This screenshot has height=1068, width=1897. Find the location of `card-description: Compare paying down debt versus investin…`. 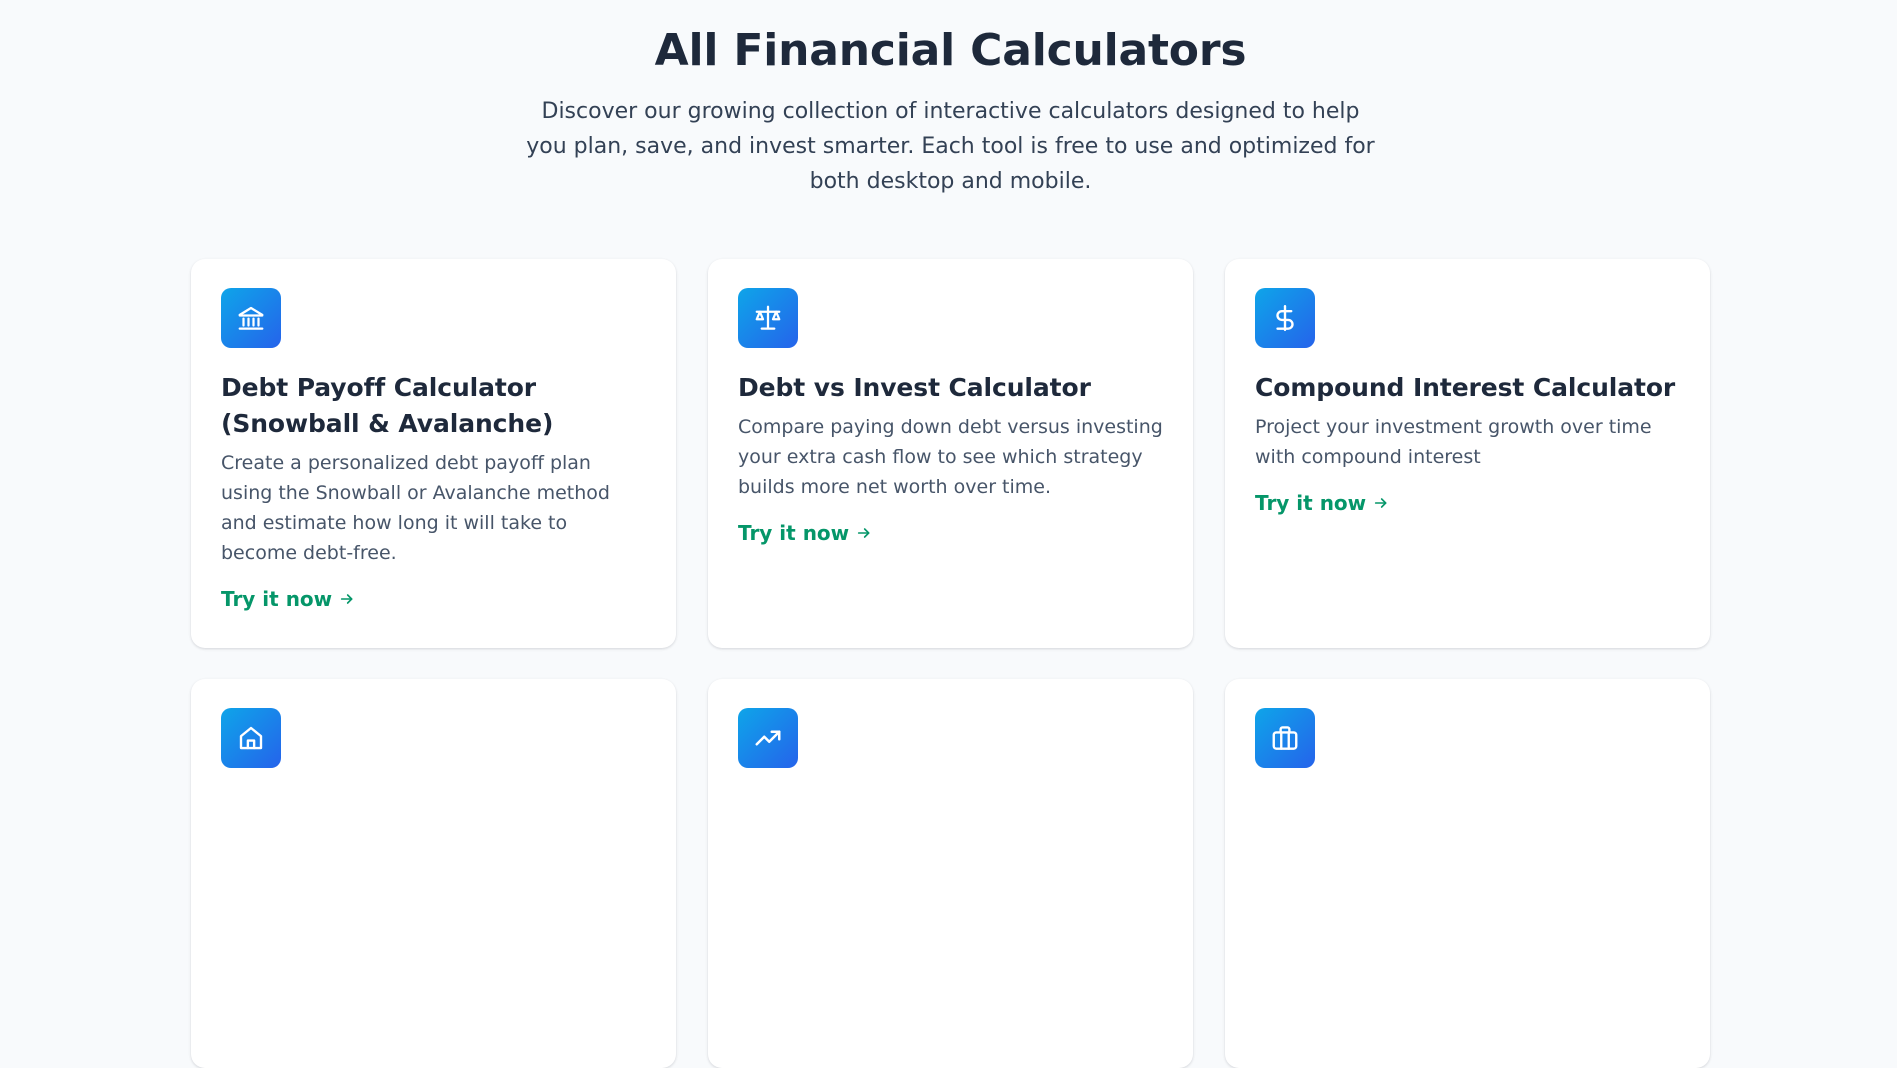

card-description: Compare paying down debt versus investin… is located at coordinates (950, 457).